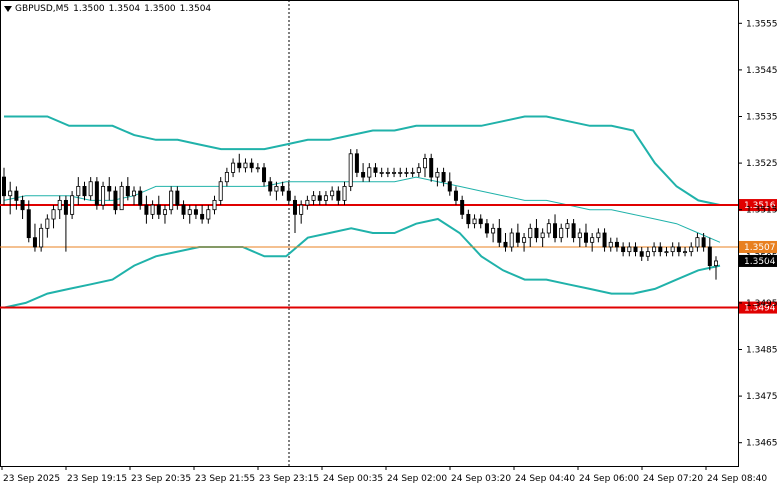 This screenshot has width=781, height=493. What do you see at coordinates (762, 397) in the screenshot?
I see `y-tick-label: 1.3475` at bounding box center [762, 397].